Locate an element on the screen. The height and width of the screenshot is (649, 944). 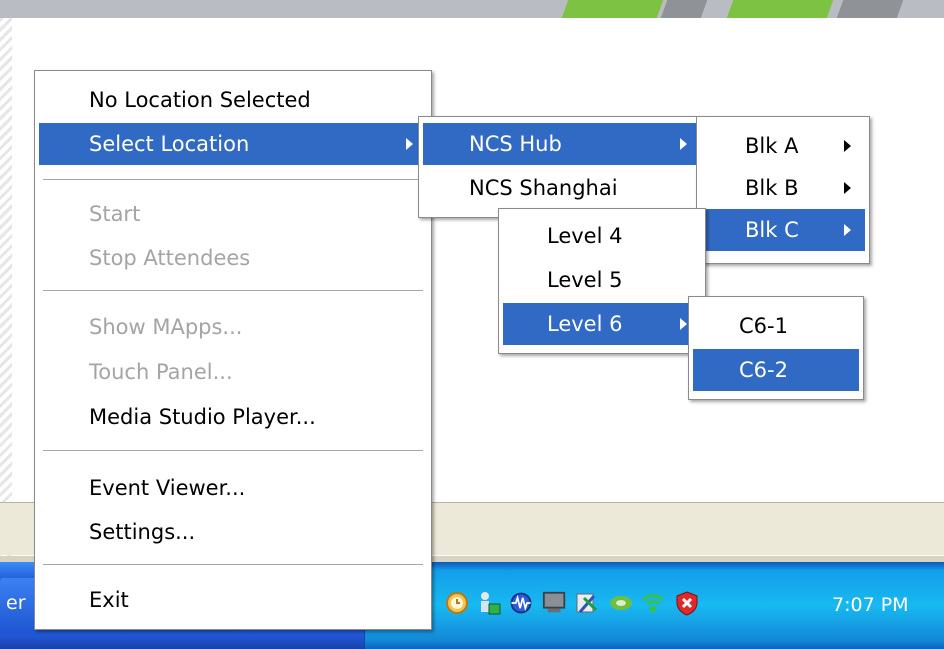
menu-item-stop-attendees: Stop Attendees is located at coordinates (233, 258).